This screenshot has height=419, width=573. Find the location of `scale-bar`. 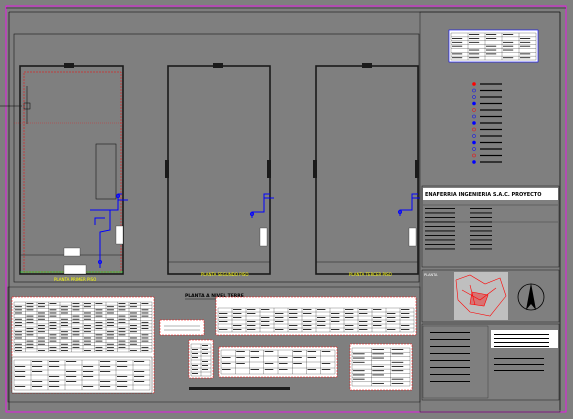

scale-bar is located at coordinates (239, 388).